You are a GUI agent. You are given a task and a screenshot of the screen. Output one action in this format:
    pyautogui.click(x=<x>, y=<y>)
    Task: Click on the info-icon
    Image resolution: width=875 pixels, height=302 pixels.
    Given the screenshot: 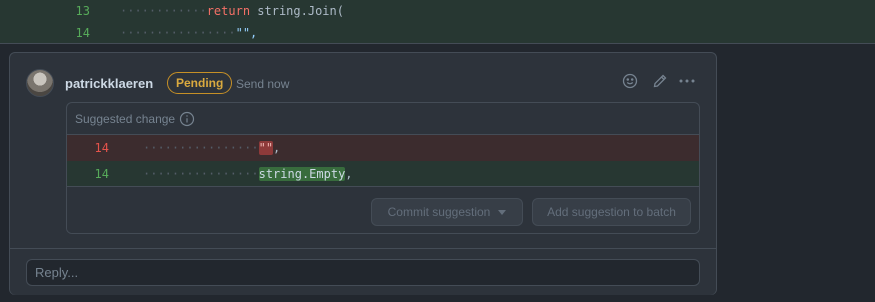 What is the action you would take?
    pyautogui.click(x=187, y=119)
    